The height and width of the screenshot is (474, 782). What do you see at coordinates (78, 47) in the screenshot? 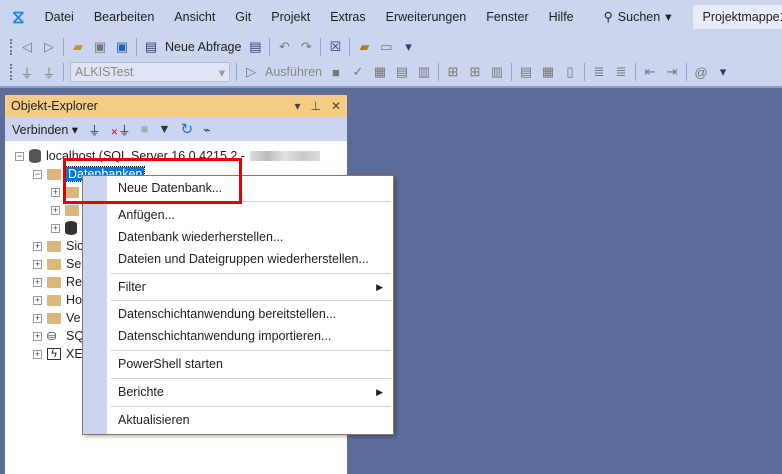
I see `open-folder-icon: ▰` at bounding box center [78, 47].